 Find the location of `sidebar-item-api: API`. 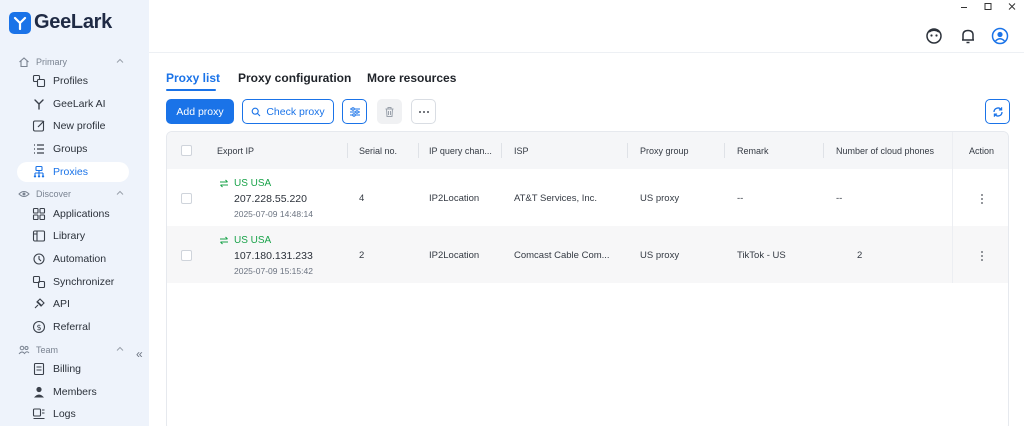

sidebar-item-api: API is located at coordinates (73, 304).